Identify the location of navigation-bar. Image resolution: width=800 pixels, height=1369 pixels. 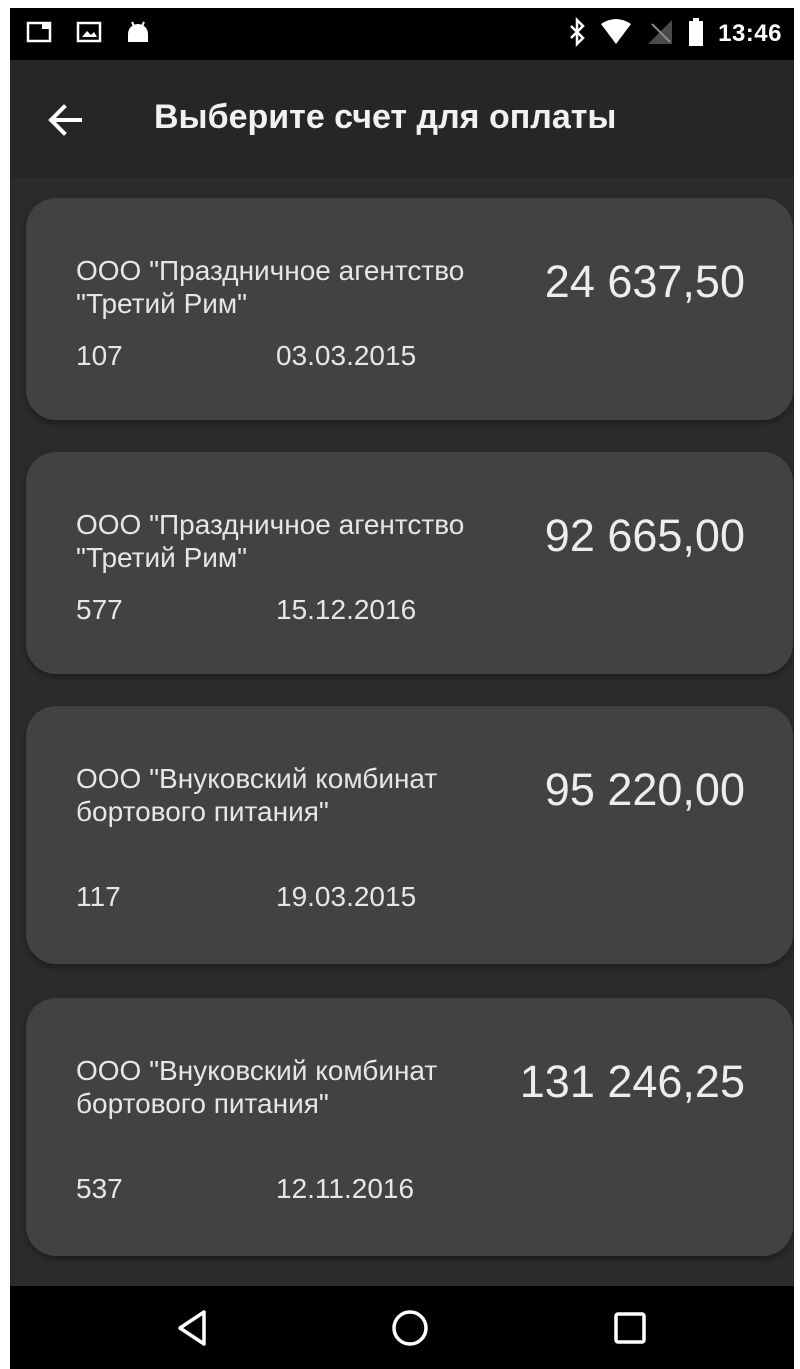
(402, 1327).